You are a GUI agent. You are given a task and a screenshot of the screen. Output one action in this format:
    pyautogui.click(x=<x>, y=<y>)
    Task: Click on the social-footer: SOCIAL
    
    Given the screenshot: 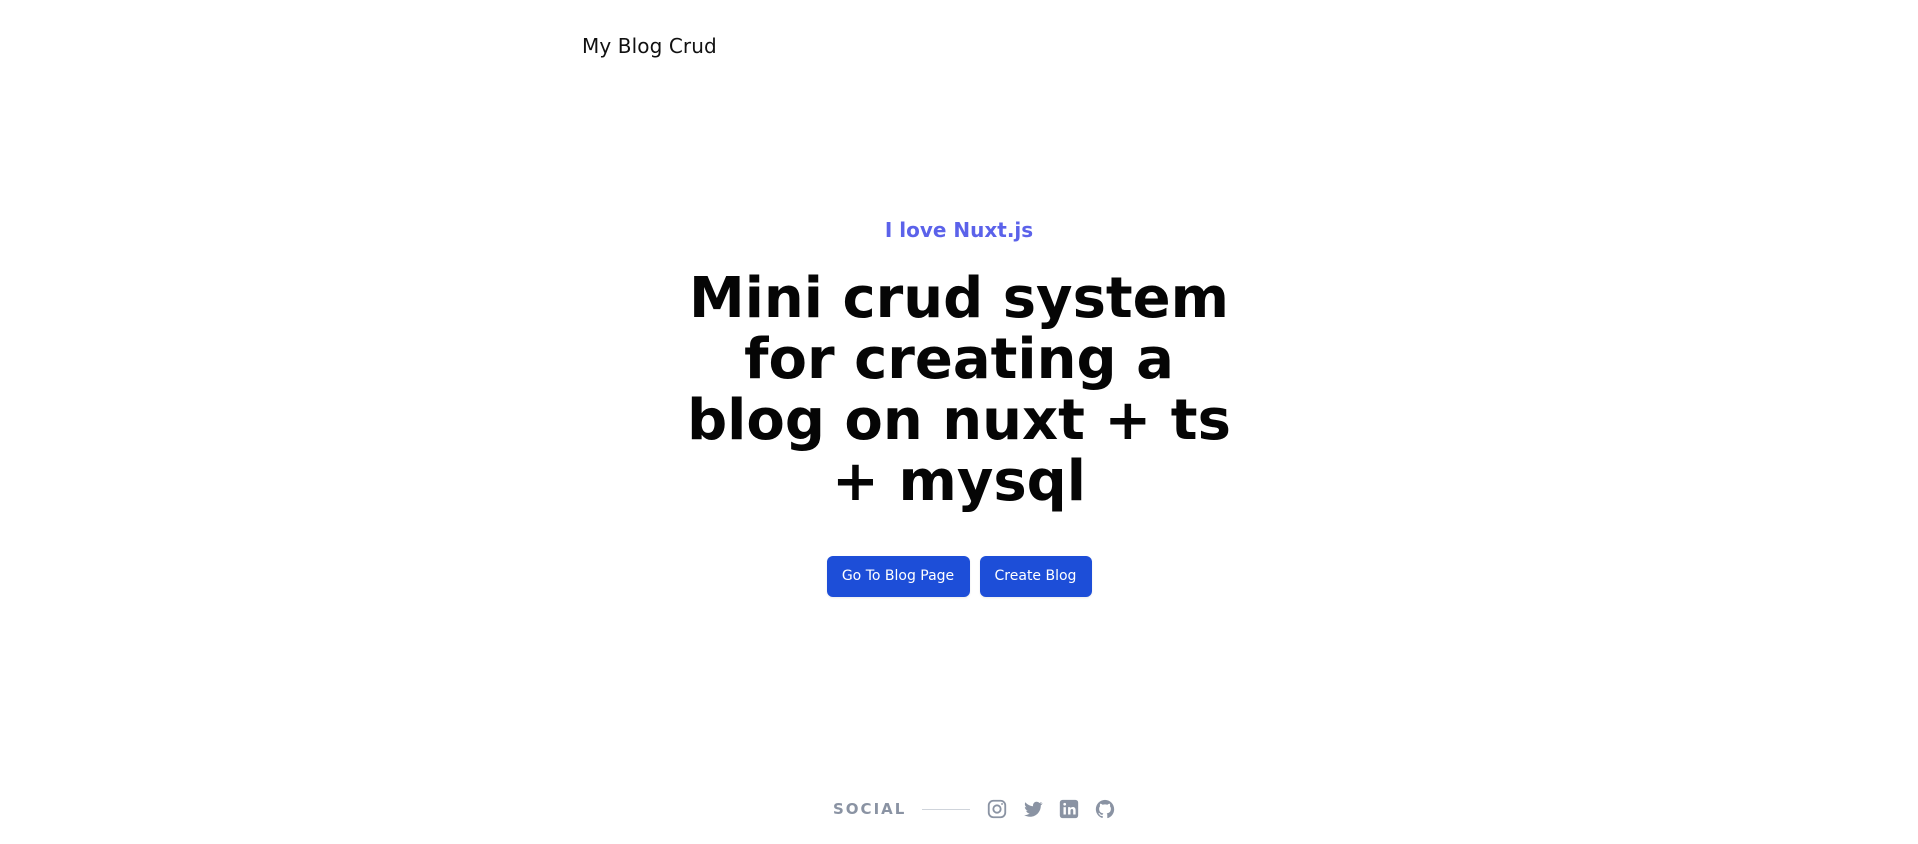 What is the action you would take?
    pyautogui.click(x=974, y=809)
    